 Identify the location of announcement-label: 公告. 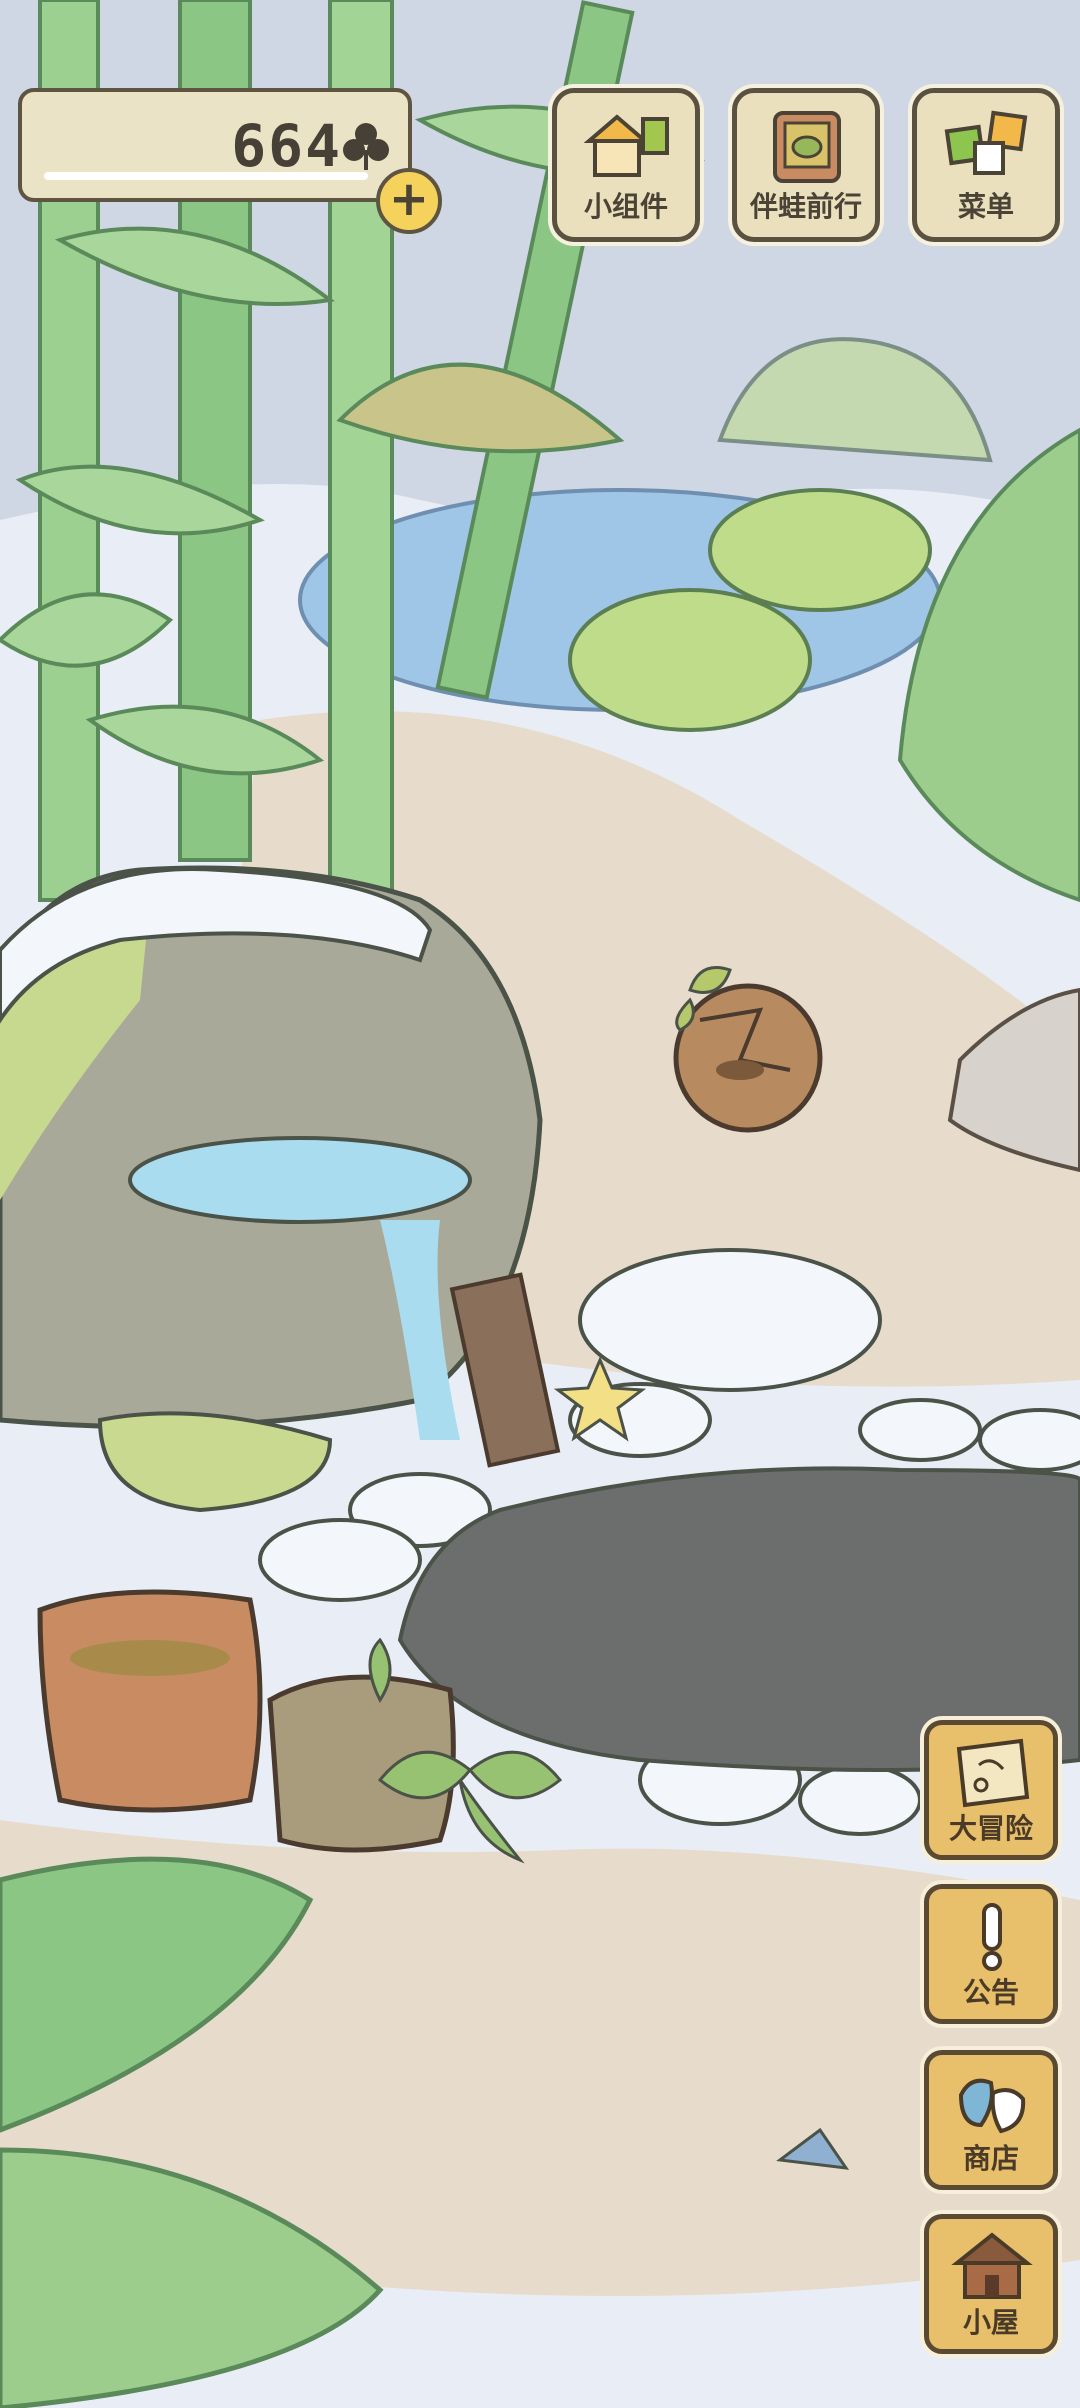
(990, 1992).